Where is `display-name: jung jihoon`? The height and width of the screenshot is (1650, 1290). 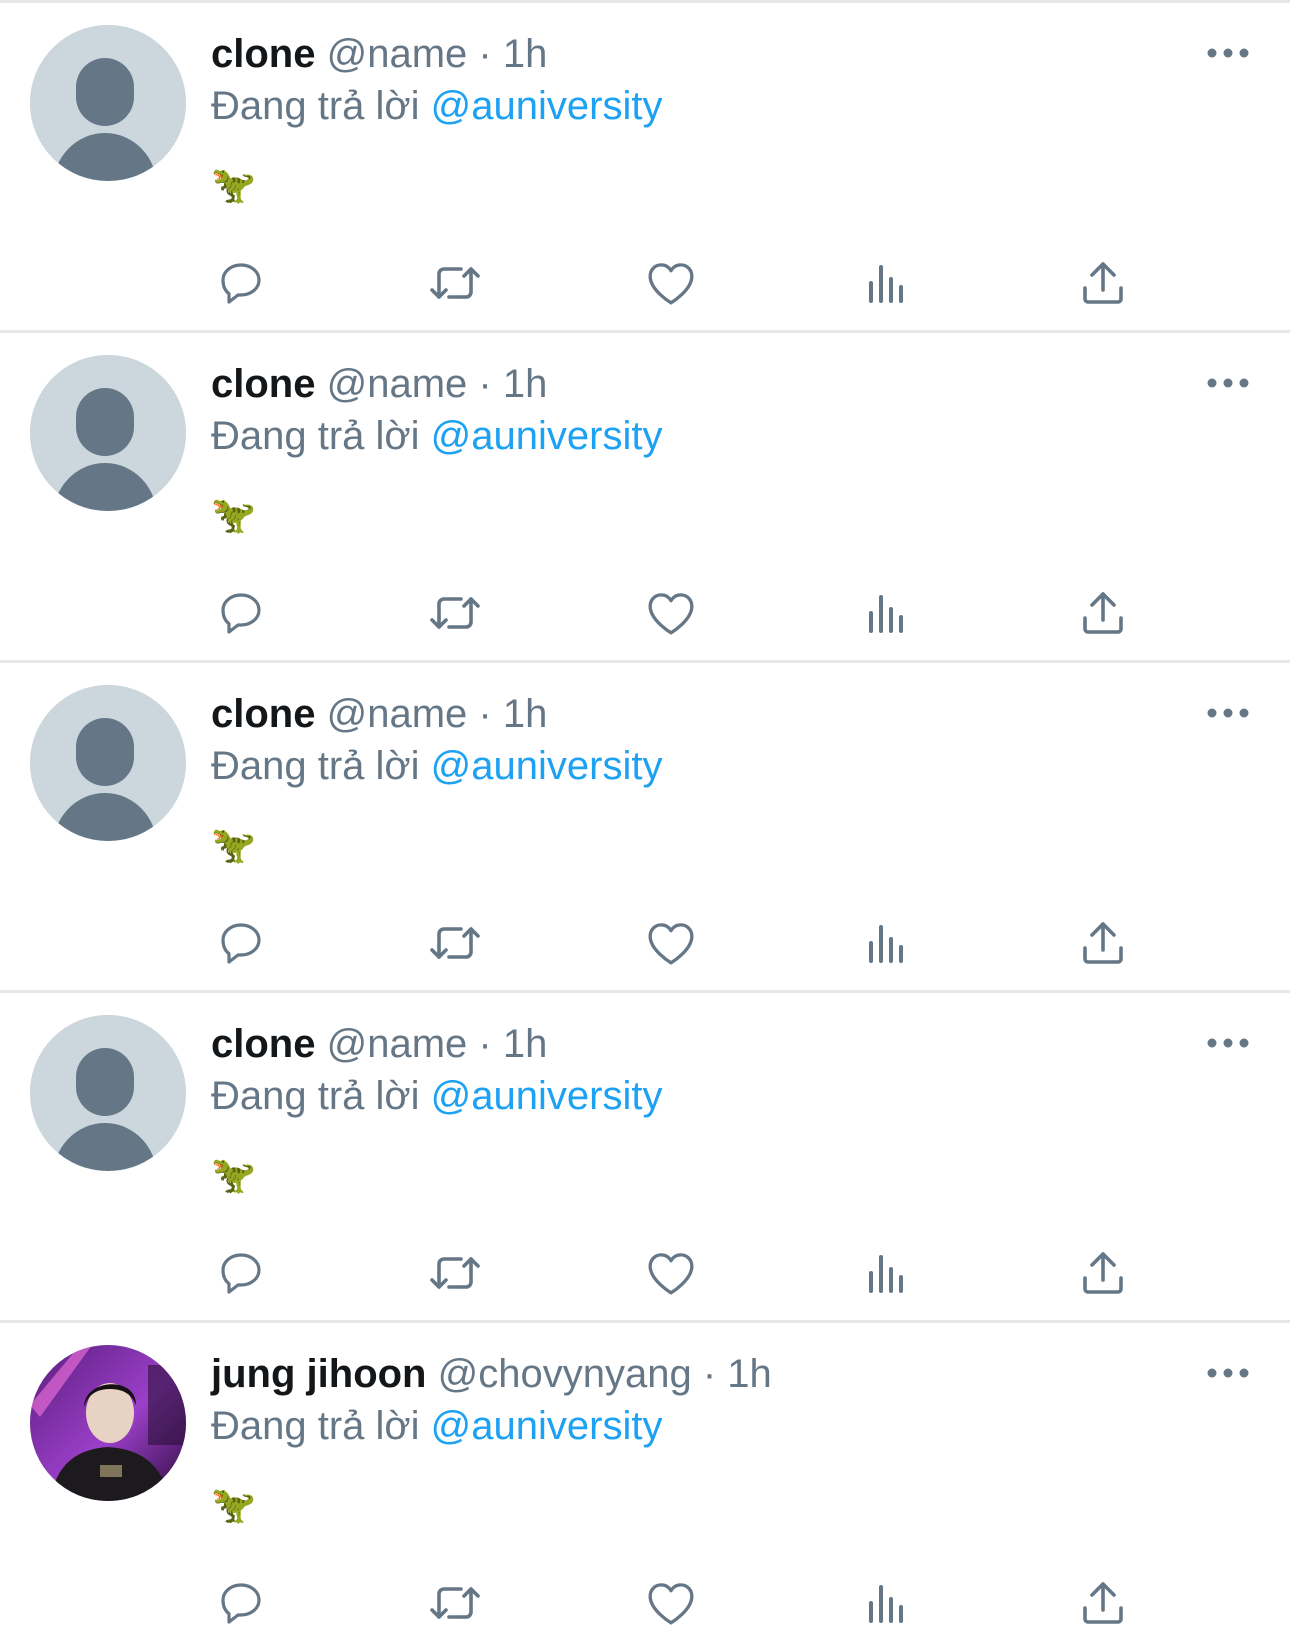 display-name: jung jihoon is located at coordinates (319, 1374).